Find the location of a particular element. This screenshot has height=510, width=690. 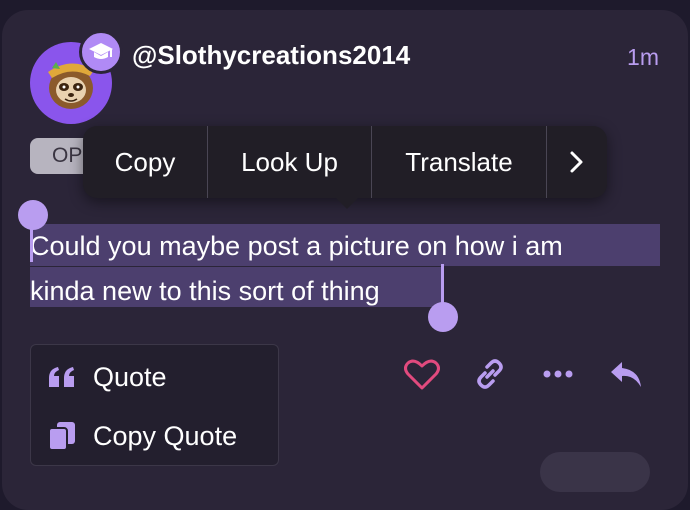

reply-button is located at coordinates (626, 374).